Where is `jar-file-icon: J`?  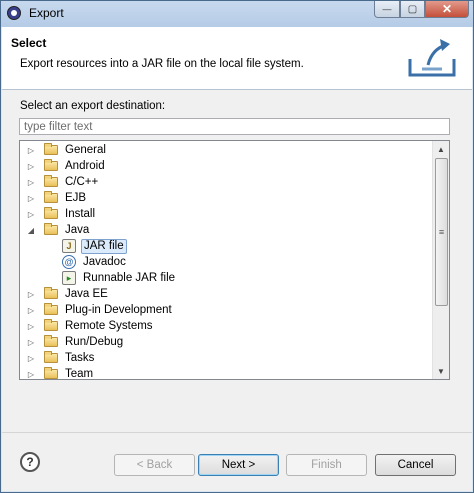
jar-file-icon: J is located at coordinates (69, 246).